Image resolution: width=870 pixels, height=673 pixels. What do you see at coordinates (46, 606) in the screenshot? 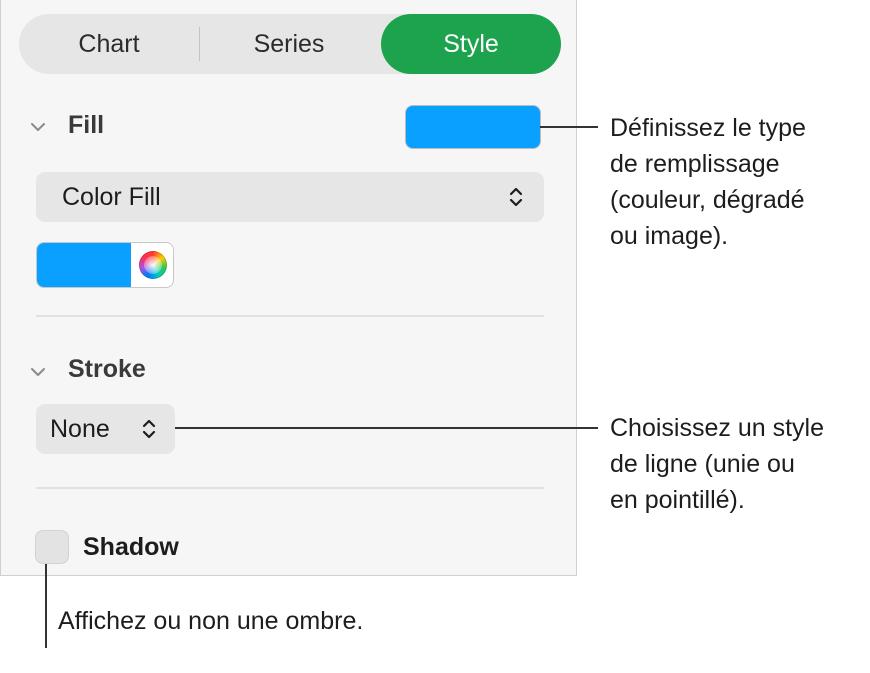
I see `shadow-callout-line` at bounding box center [46, 606].